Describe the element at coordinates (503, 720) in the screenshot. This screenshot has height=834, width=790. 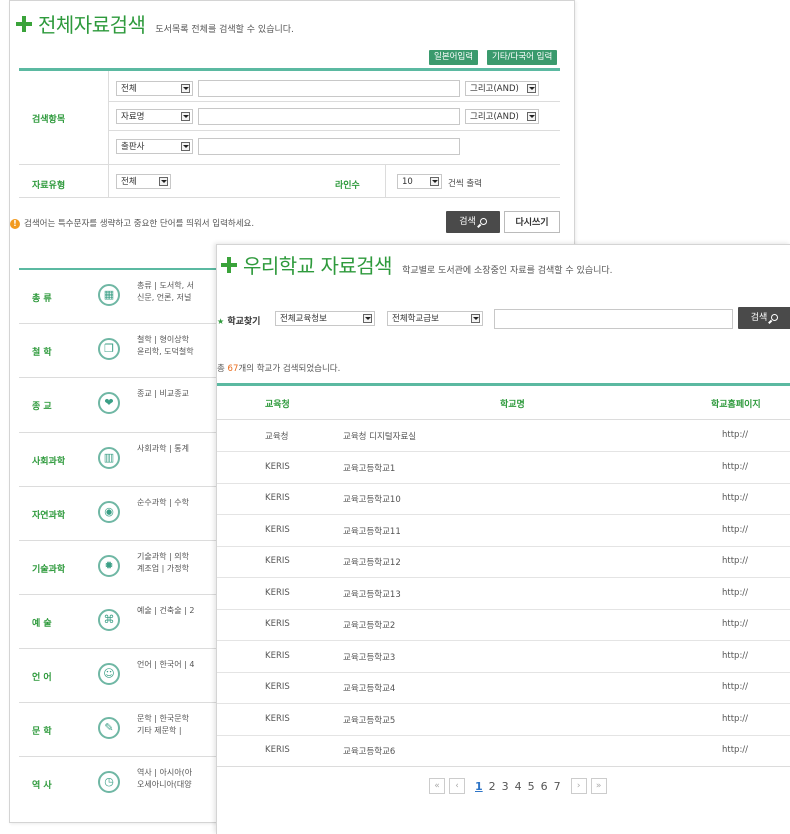
I see `table-row: KERIS 교육고등학교5 http://` at that location.